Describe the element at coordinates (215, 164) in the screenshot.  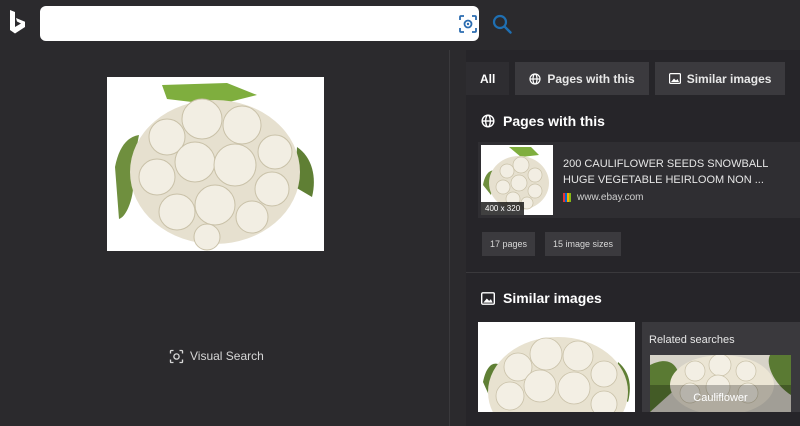
I see `query-image` at that location.